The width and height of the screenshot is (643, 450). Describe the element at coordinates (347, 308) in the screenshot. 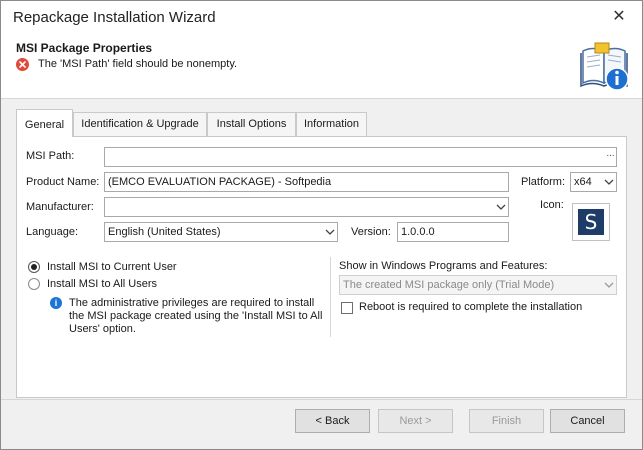

I see `reboot-checkbox` at that location.